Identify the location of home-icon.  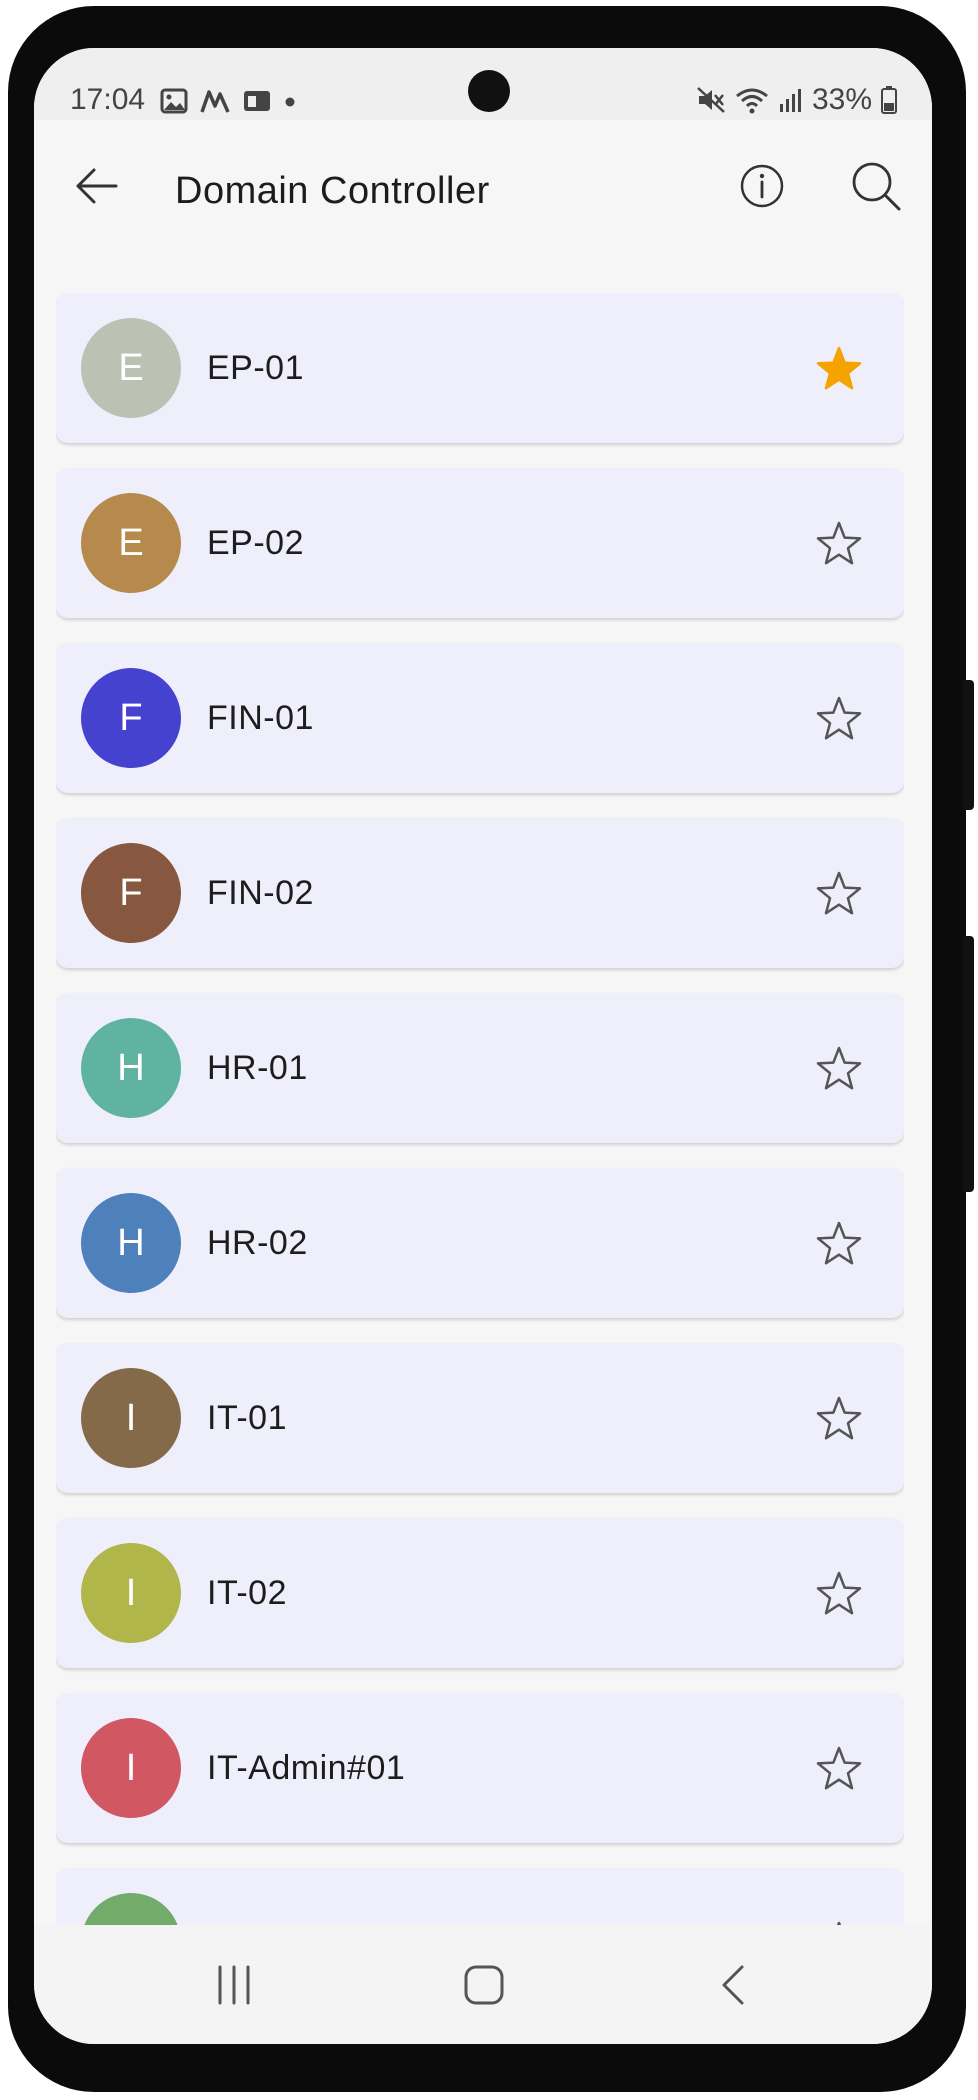
(484, 1985).